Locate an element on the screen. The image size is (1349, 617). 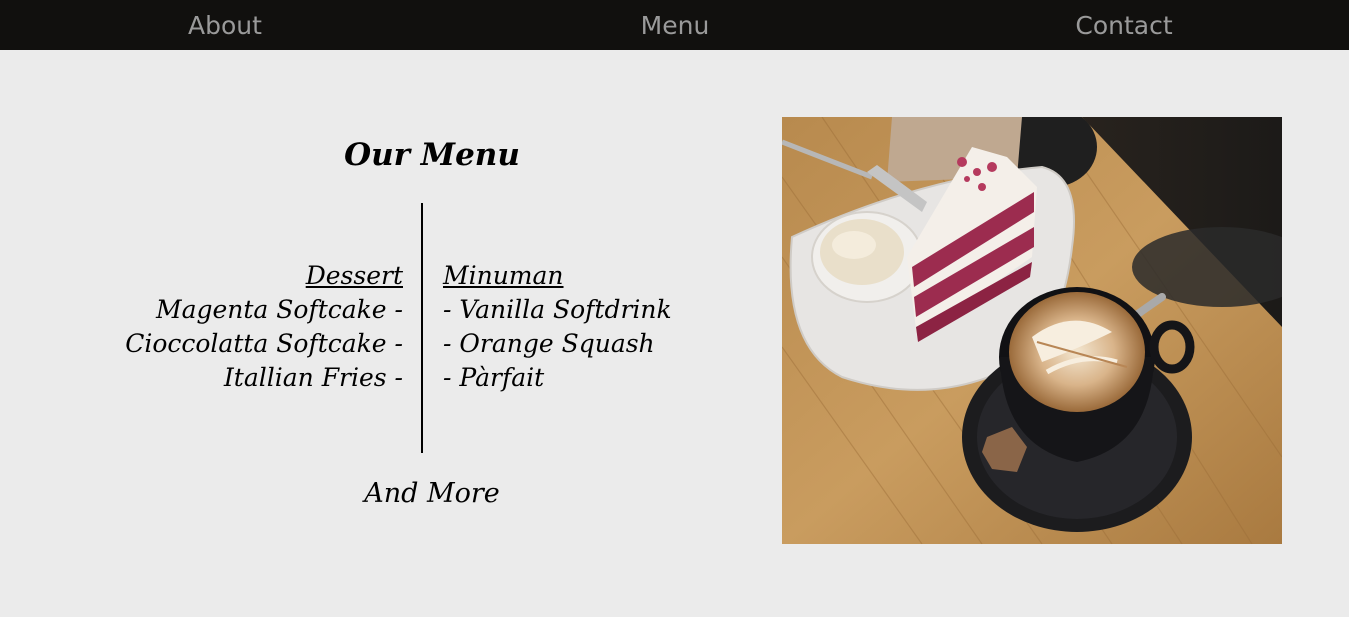
drinks-item: - Vanilla Softdrink is located at coordinates (557, 309).